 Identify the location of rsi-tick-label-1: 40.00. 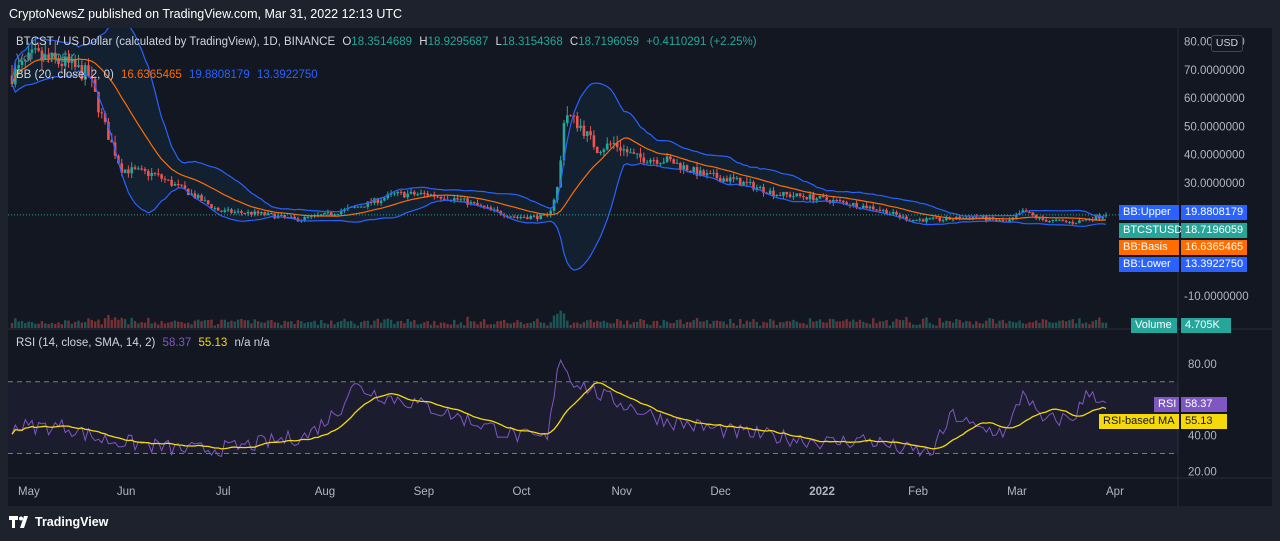
(1202, 437).